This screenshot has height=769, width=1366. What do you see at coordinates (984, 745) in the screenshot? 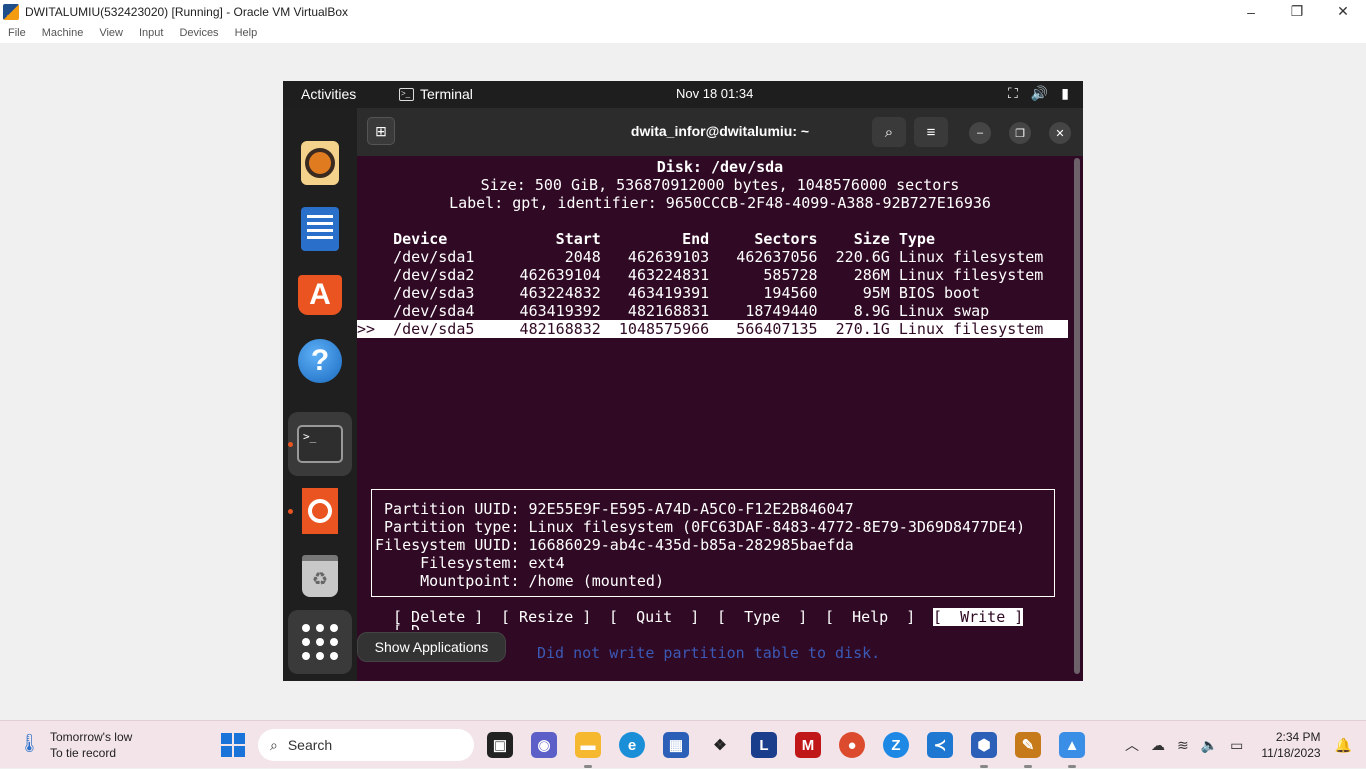
I see `virtualbox-taskbar-icon: ⬢` at bounding box center [984, 745].